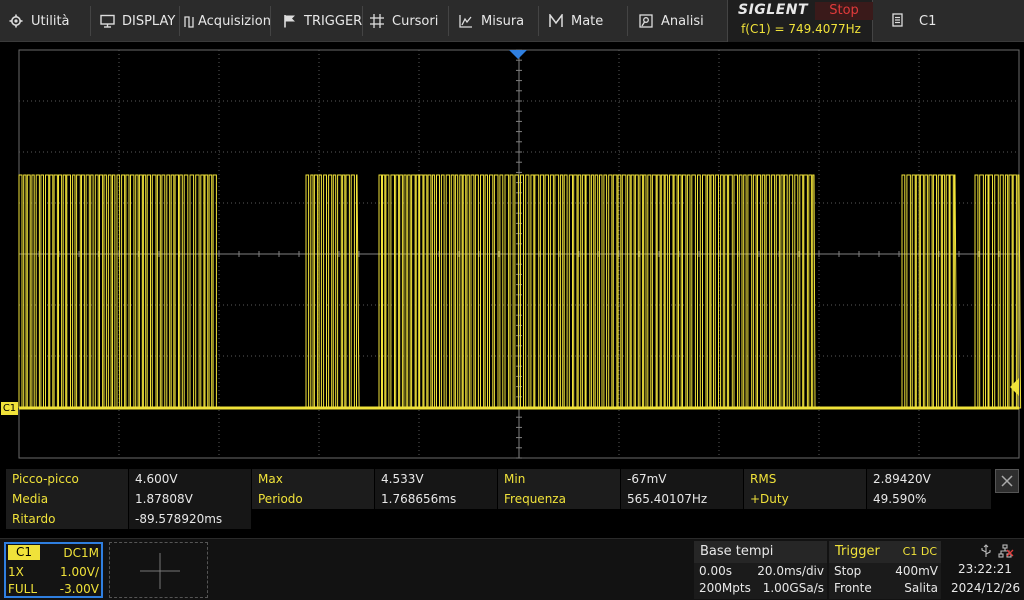  I want to click on measurement-value: 2.89420V, so click(929, 479).